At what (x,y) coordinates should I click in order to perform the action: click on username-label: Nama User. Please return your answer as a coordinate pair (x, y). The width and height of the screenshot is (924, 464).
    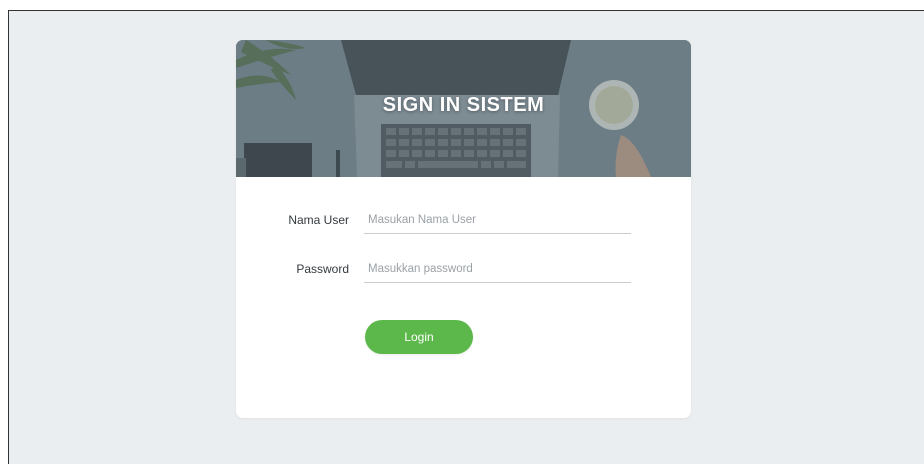
    Looking at the image, I should click on (318, 220).